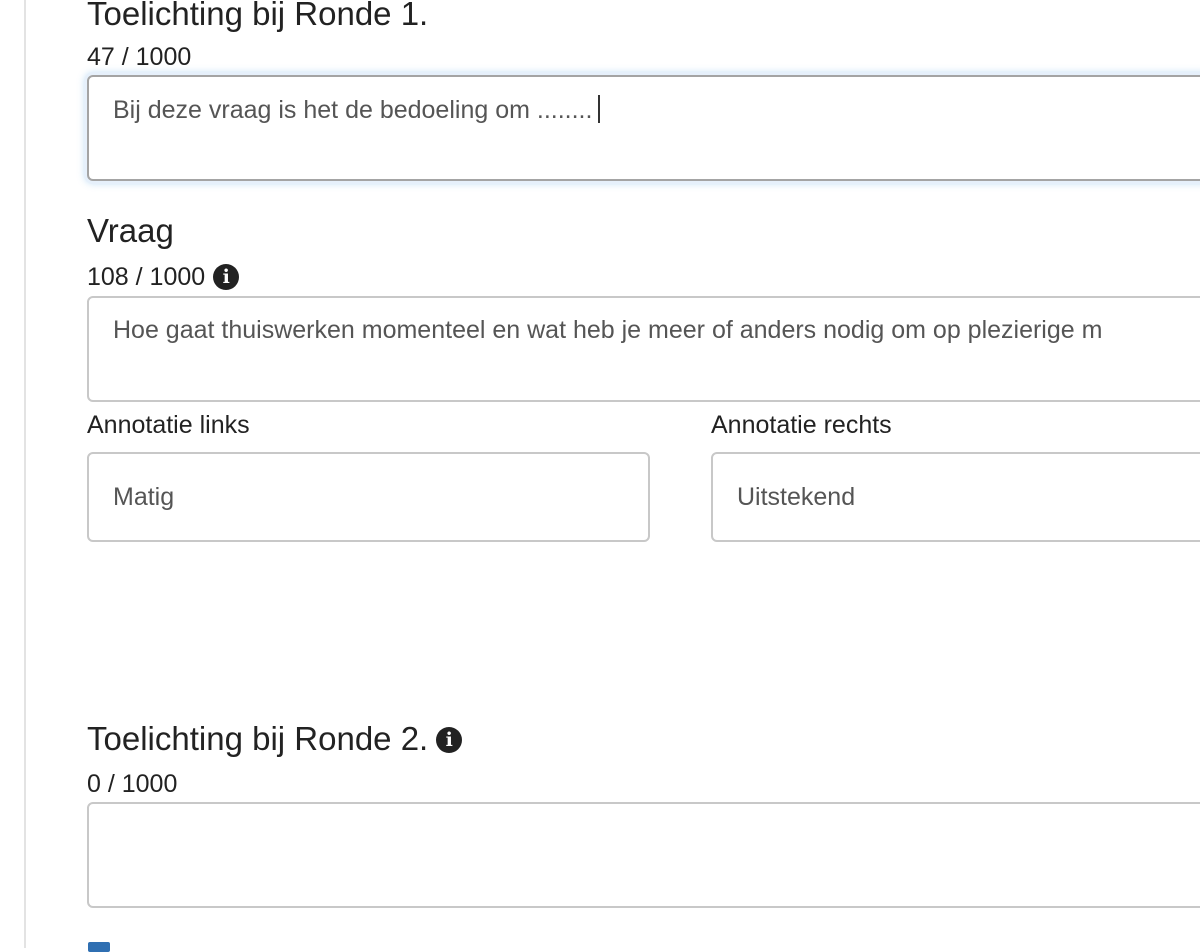  I want to click on ronde2-title: Toelichting bij Ronde 2., so click(258, 738).